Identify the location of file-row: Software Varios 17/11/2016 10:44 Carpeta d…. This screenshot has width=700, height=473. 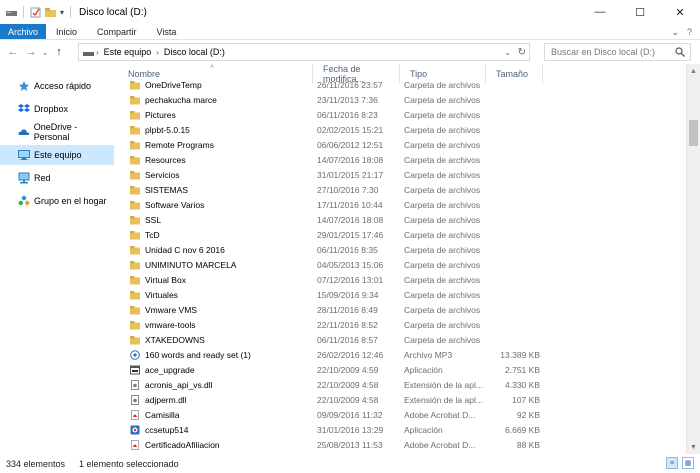
(402, 204).